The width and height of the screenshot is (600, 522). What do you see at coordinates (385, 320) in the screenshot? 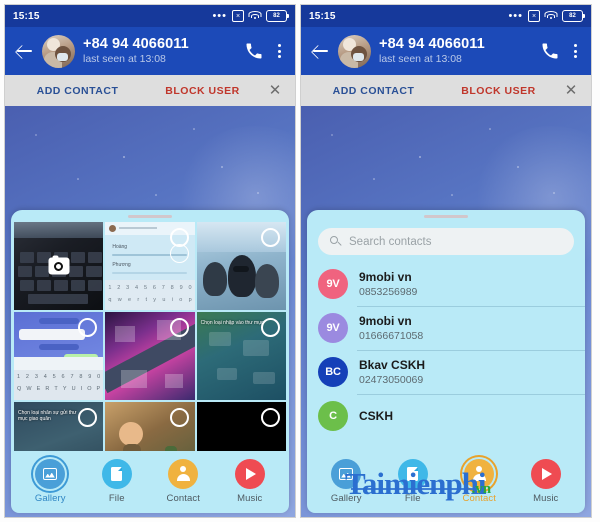
I see `contact-name: 9mobi vn` at bounding box center [385, 320].